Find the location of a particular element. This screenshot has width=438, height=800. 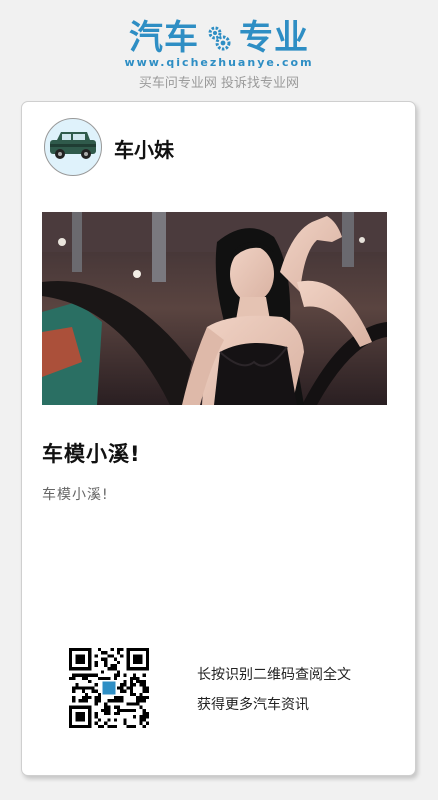

site-url: www.qichezhuanye.com is located at coordinates (219, 62).